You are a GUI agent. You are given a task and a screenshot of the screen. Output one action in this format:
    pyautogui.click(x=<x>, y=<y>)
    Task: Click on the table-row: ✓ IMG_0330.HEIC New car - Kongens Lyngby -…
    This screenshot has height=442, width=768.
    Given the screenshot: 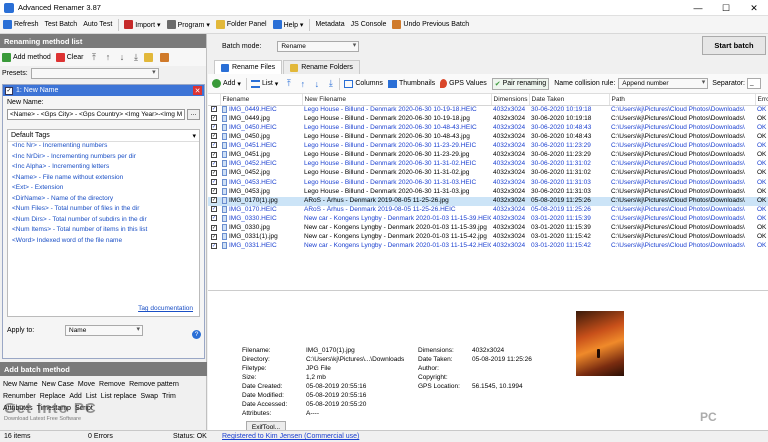 What is the action you would take?
    pyautogui.click(x=488, y=219)
    